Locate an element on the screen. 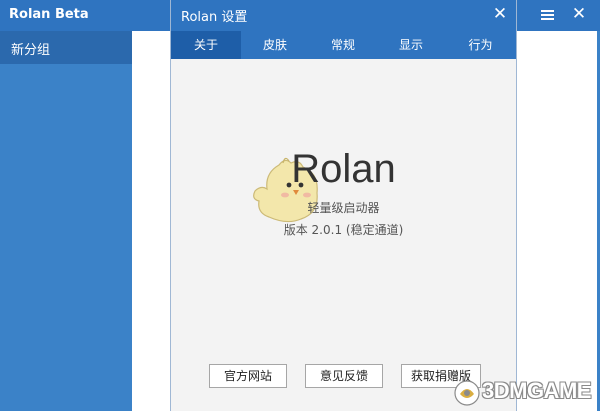 Image resolution: width=600 pixels, height=411 pixels. dialog-title: Rolan 设置 is located at coordinates (214, 17).